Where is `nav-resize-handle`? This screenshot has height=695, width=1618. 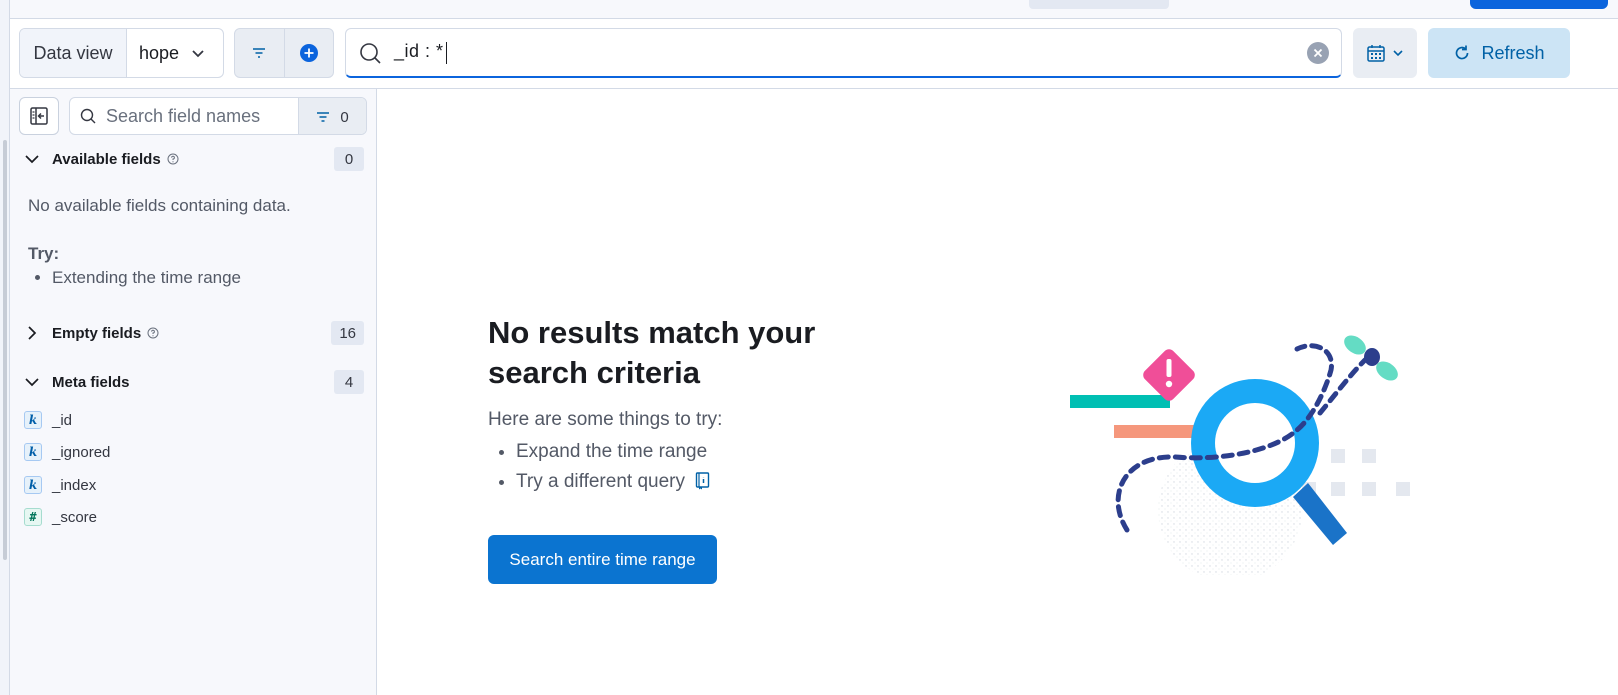
nav-resize-handle is located at coordinates (5, 350).